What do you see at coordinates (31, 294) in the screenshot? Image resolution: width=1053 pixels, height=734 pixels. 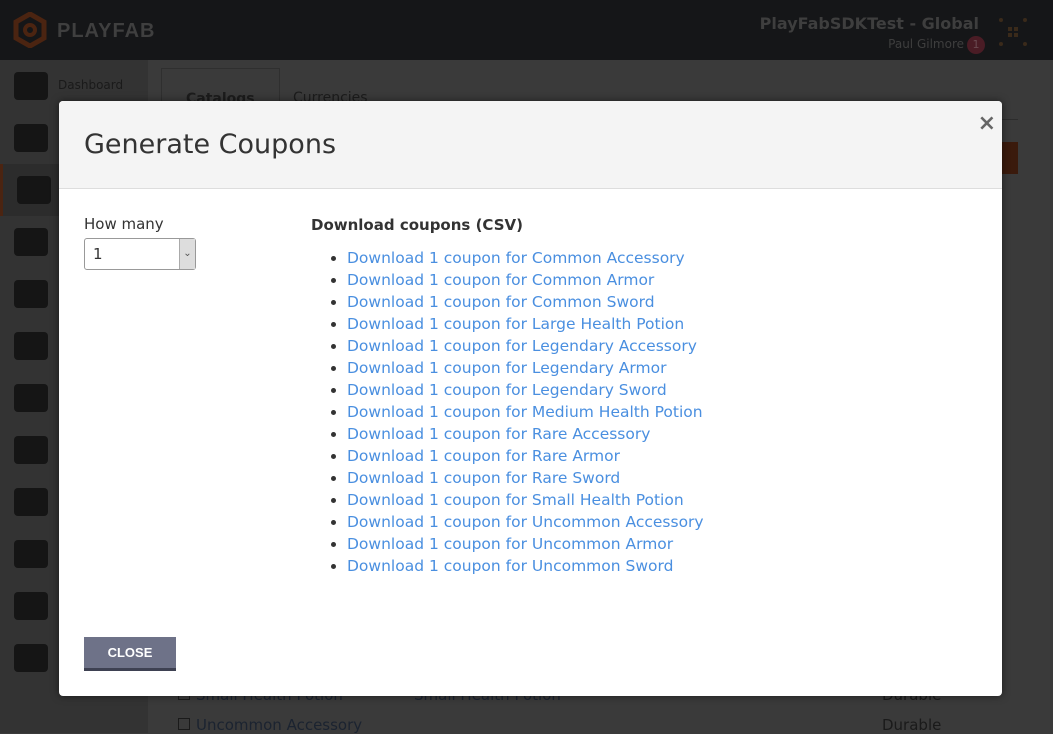 I see `multiplayer-icon` at bounding box center [31, 294].